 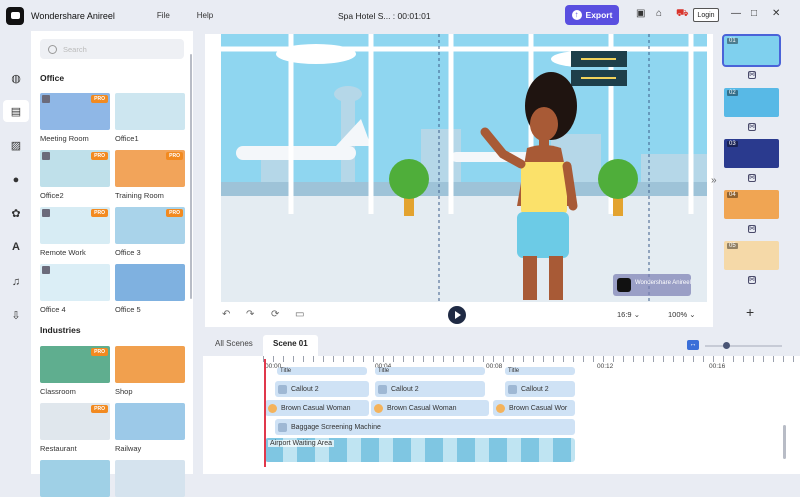 I want to click on props-icon: ✿, so click(x=16, y=213).